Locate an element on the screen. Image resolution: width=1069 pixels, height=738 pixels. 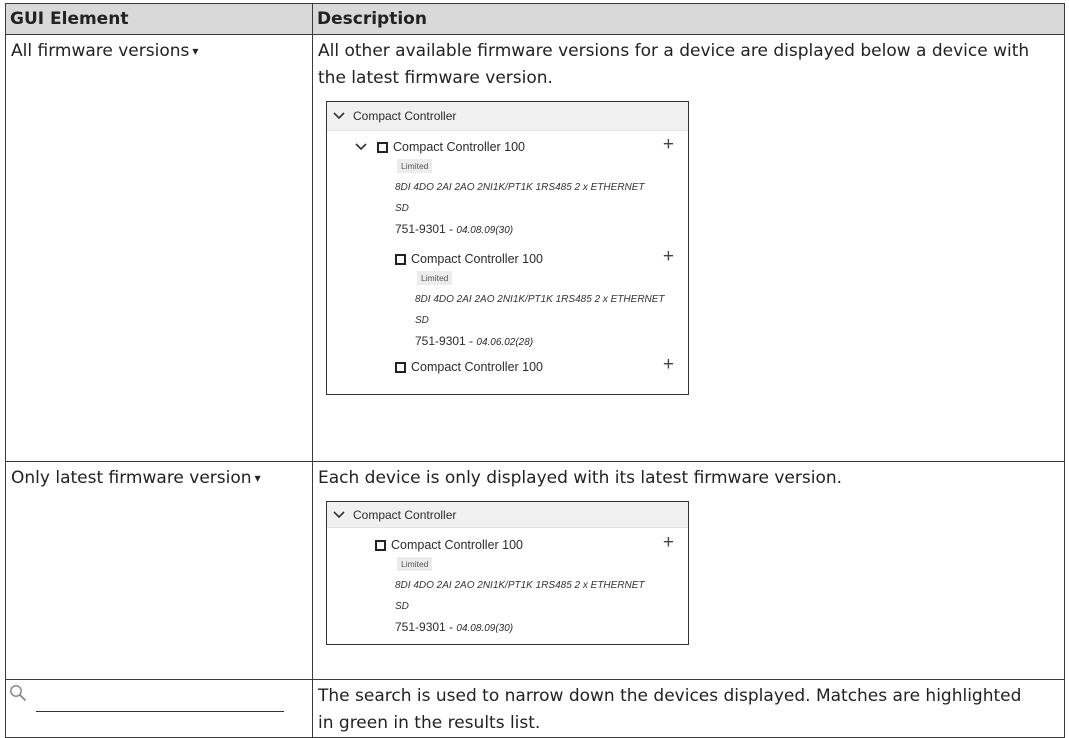
device-item: Compact Controller 100 + is located at coordinates (541, 366).